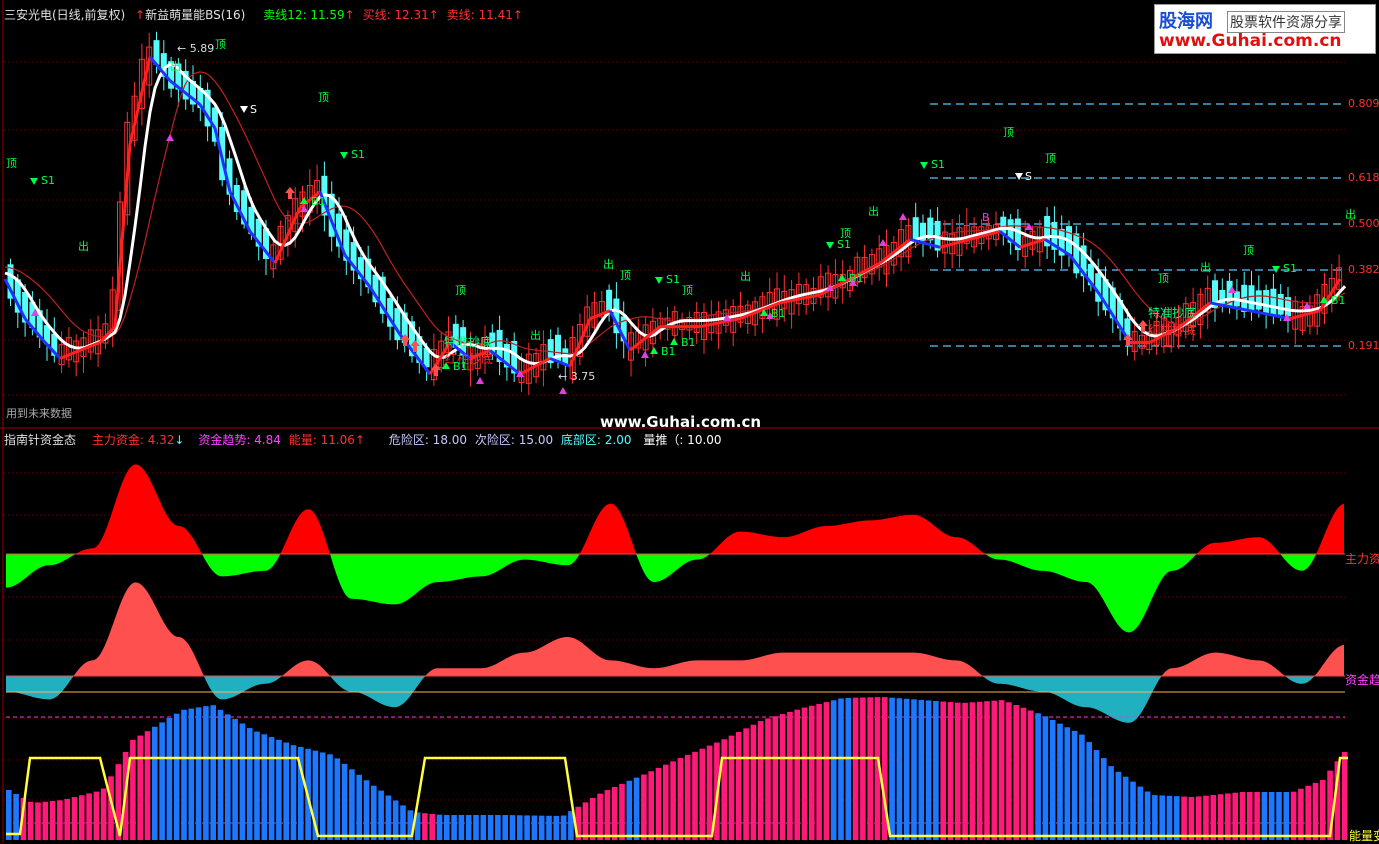  What do you see at coordinates (196, 48) in the screenshot?
I see `high-price-label: ← 5.89` at bounding box center [196, 48].